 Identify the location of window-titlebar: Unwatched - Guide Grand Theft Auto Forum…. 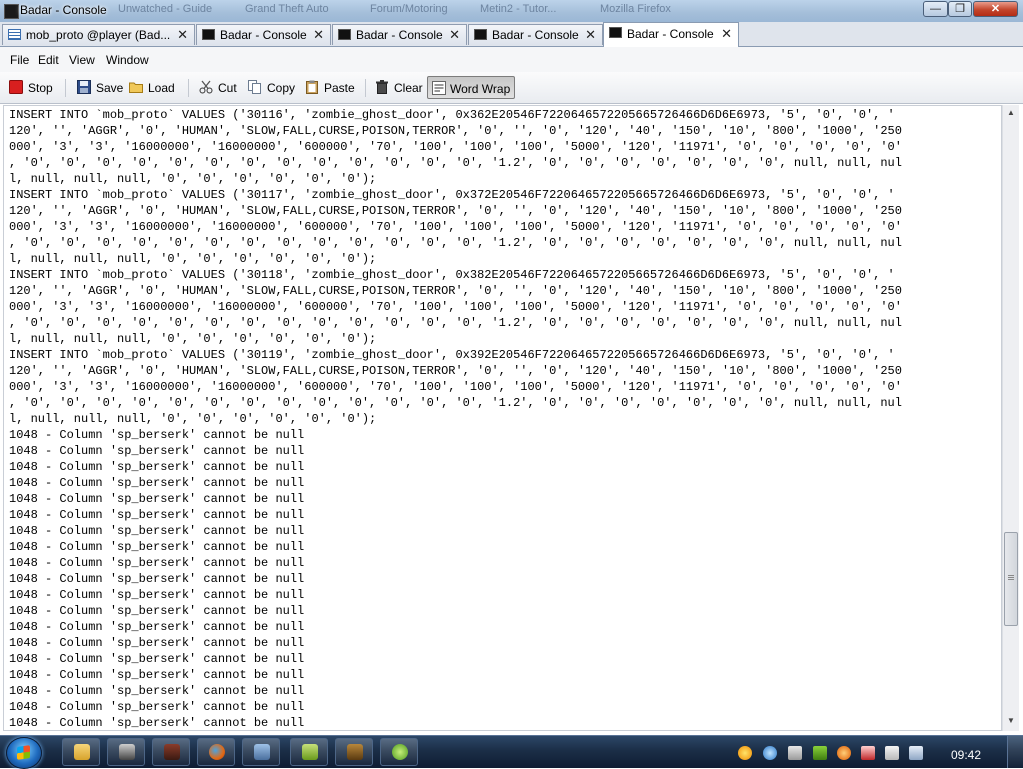
(511, 11).